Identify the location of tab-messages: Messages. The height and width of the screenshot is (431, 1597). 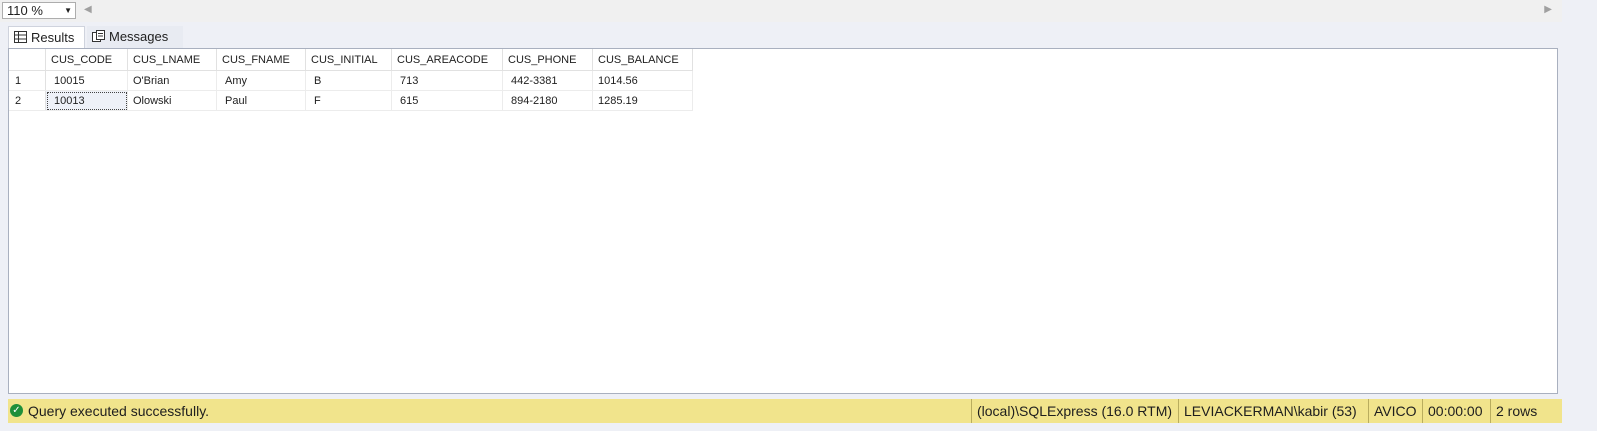
(135, 37).